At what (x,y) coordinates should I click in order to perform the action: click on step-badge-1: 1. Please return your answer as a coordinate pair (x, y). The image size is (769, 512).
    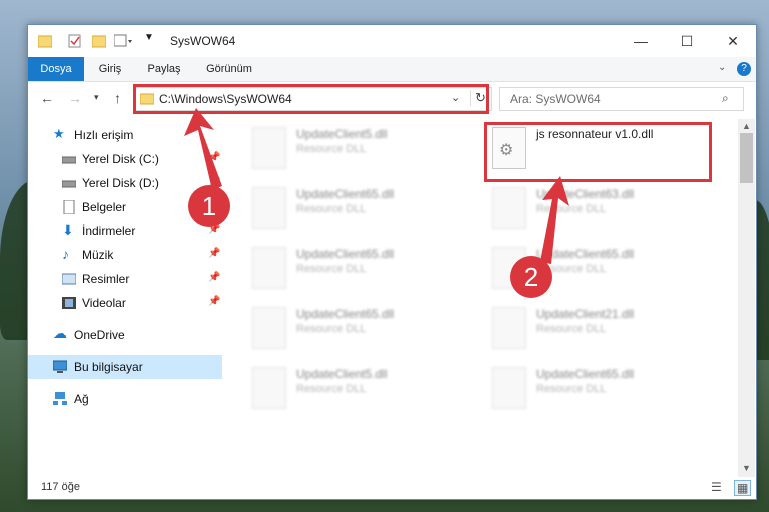
    Looking at the image, I should click on (209, 206).